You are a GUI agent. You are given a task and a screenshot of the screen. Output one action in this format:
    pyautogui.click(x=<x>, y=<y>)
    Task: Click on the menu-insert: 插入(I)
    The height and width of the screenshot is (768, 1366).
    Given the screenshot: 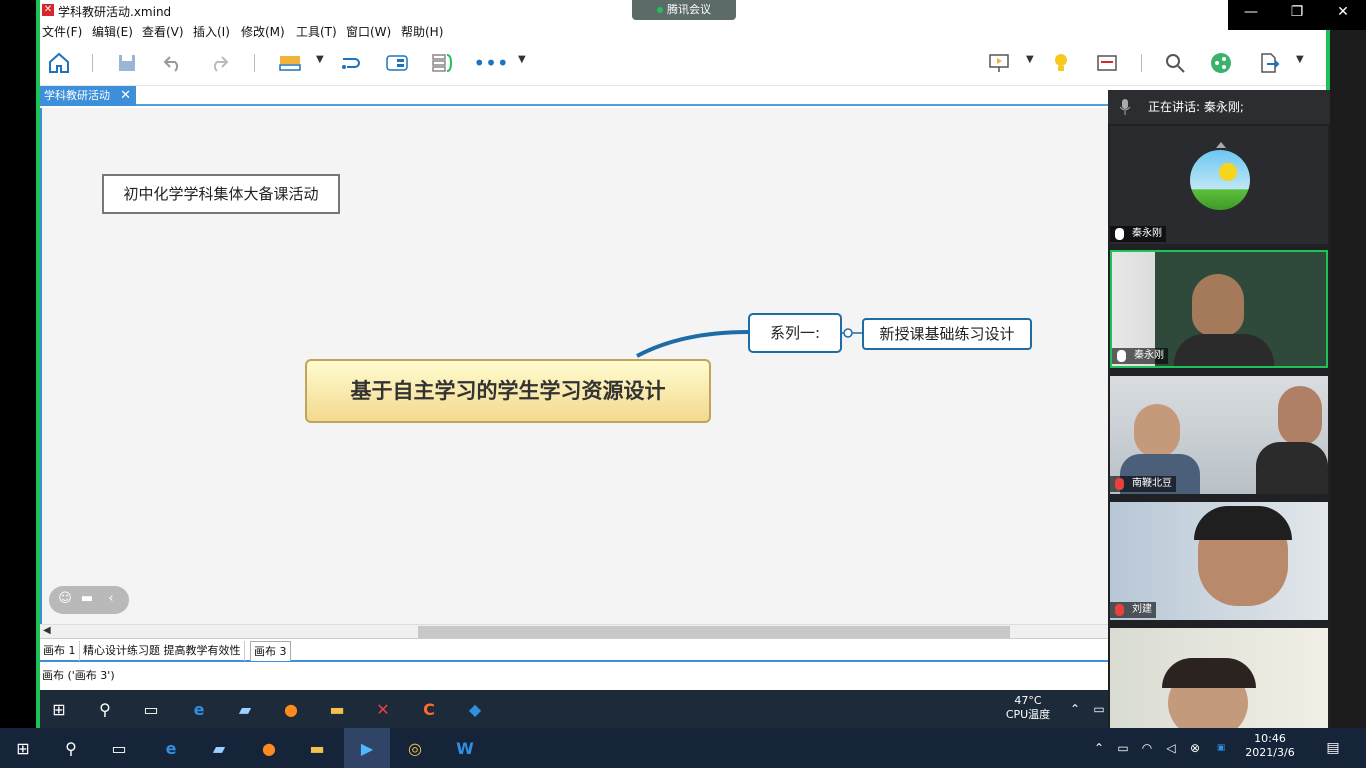 What is the action you would take?
    pyautogui.click(x=211, y=31)
    